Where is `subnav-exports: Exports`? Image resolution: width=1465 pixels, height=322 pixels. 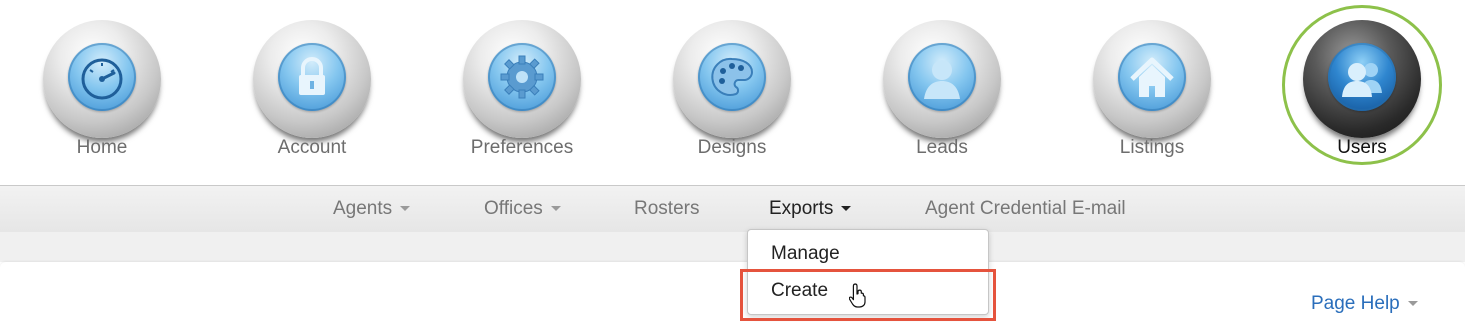
subnav-exports: Exports is located at coordinates (810, 209).